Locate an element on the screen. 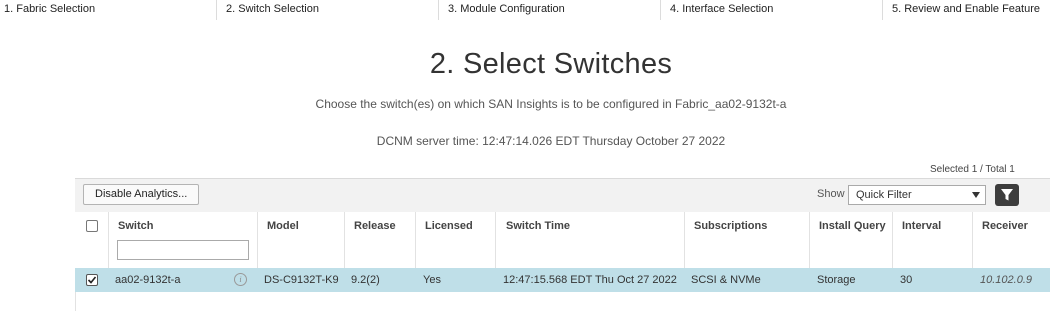 The height and width of the screenshot is (311, 1050). step-review-enable: 5. Review and Enable Feature is located at coordinates (966, 9).